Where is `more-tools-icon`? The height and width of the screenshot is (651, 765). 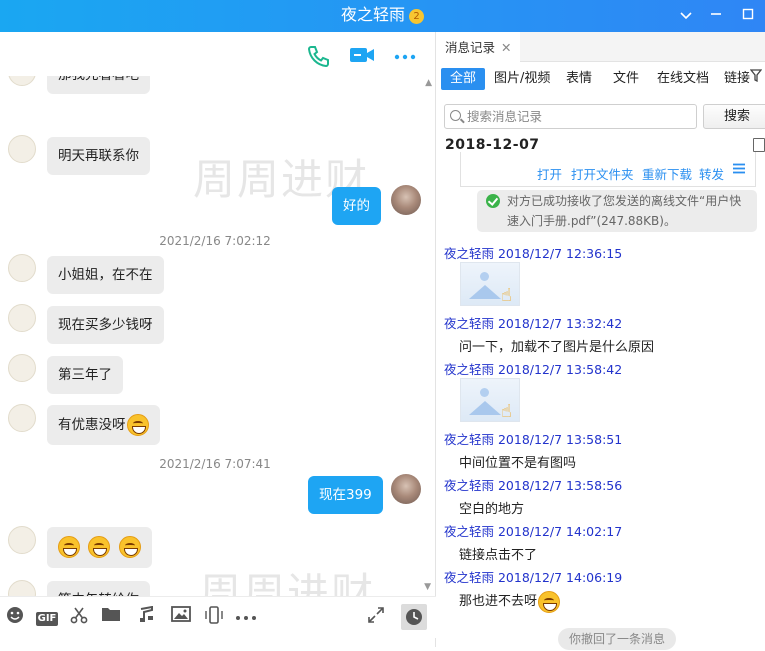 more-tools-icon is located at coordinates (246, 617).